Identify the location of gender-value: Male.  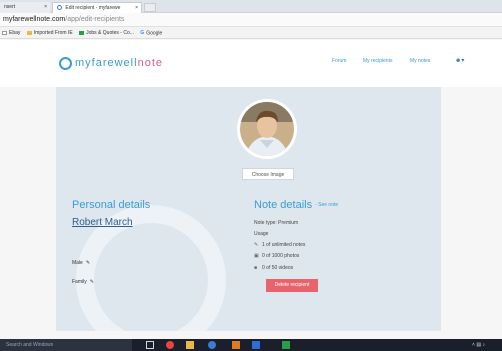
(77, 263).